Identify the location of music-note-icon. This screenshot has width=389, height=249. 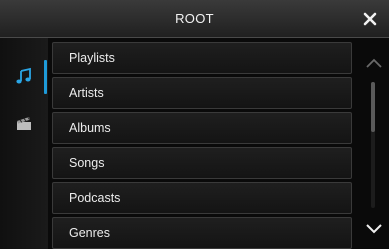
(23, 75).